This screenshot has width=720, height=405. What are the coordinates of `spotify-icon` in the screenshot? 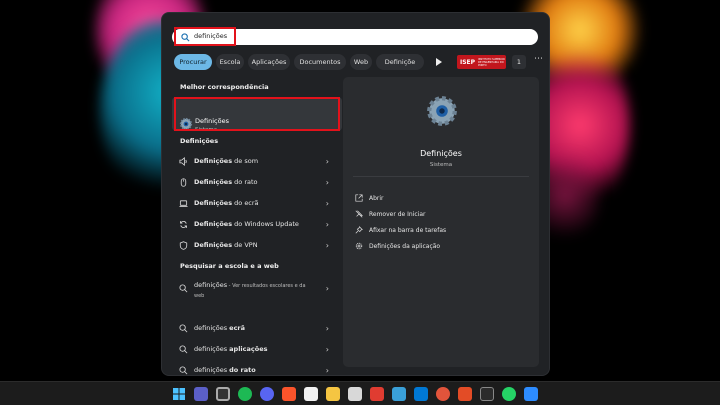 It's located at (245, 394).